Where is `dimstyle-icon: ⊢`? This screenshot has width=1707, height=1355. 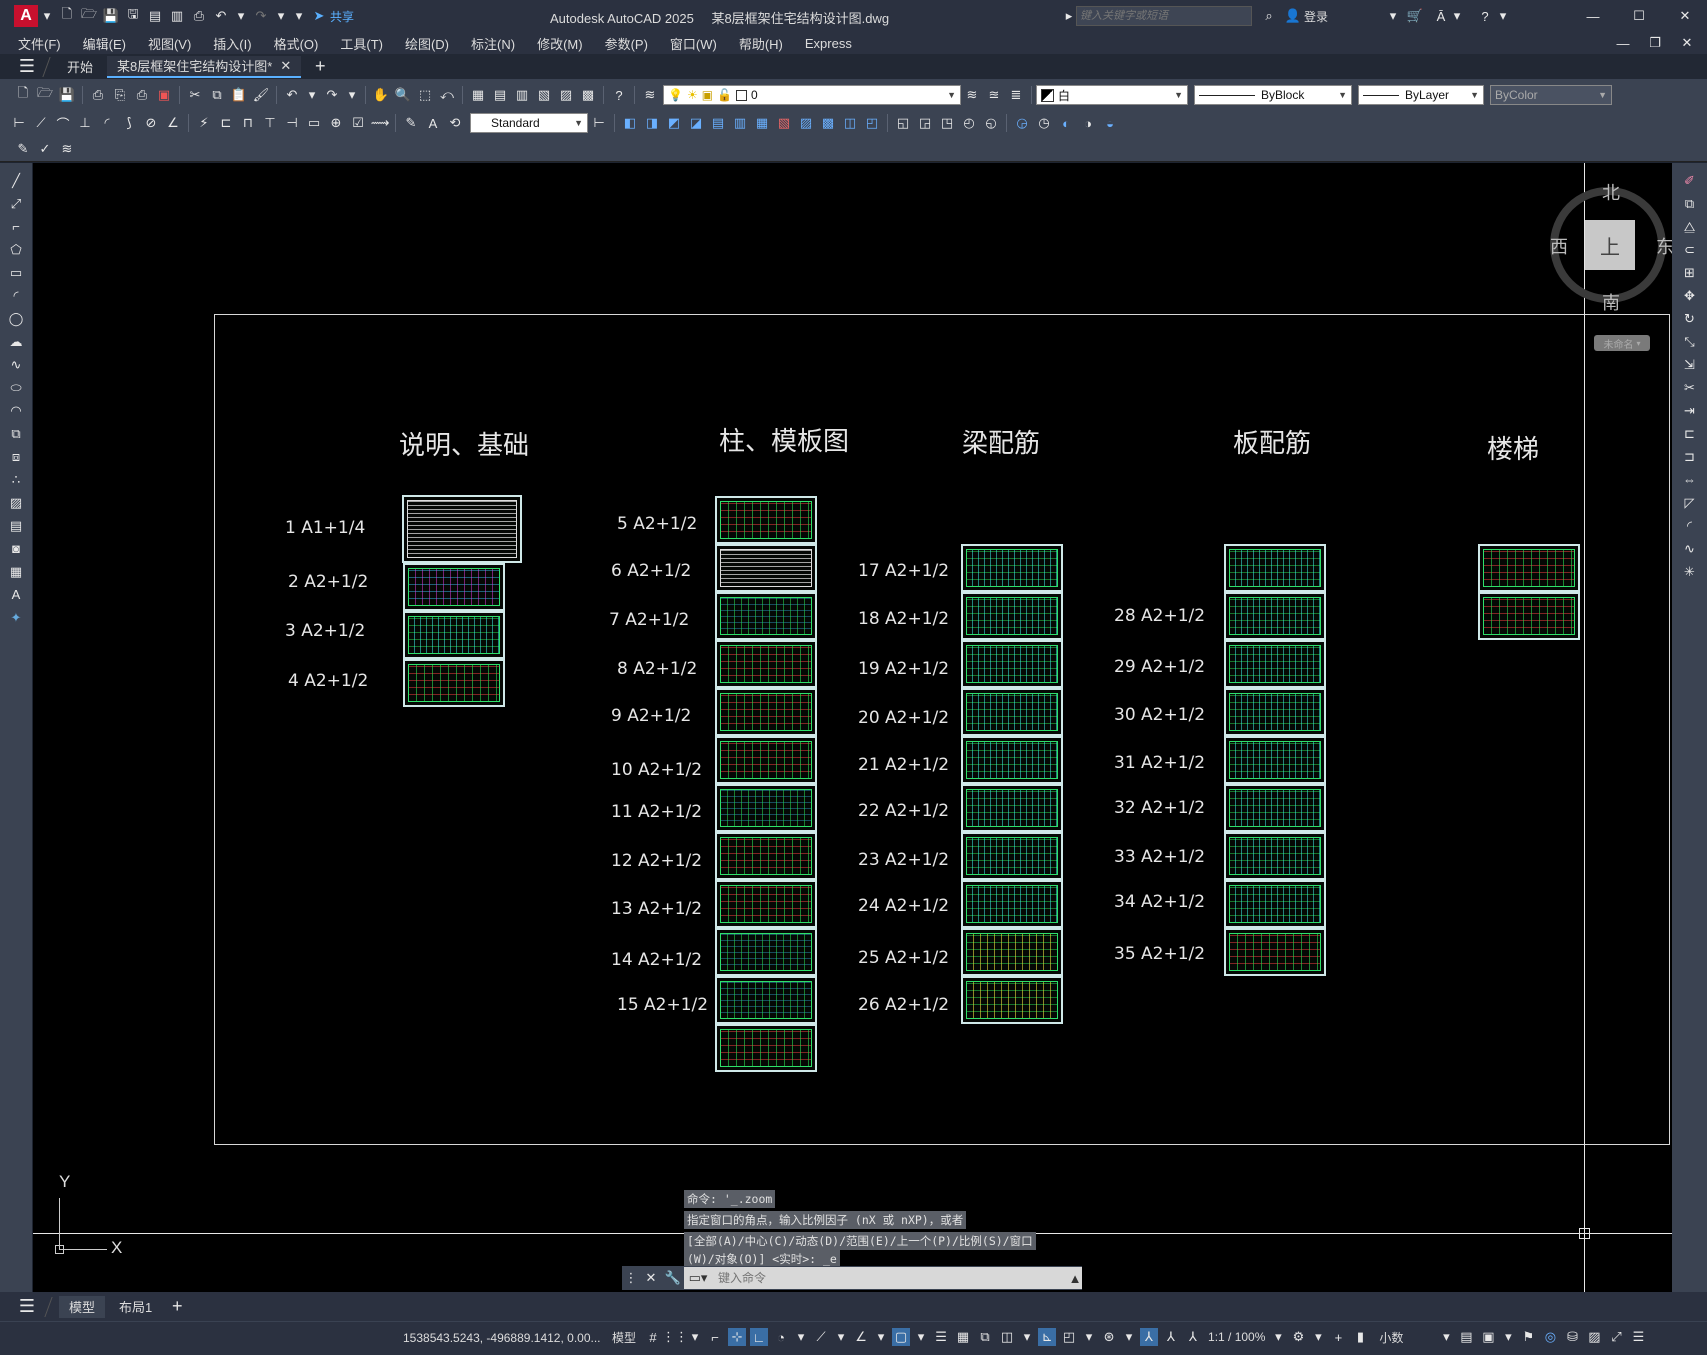
dimstyle-icon: ⊢ is located at coordinates (599, 123).